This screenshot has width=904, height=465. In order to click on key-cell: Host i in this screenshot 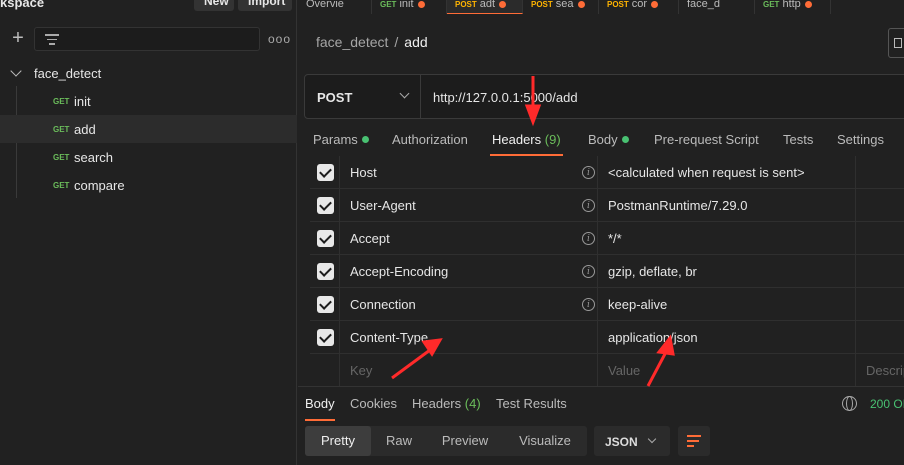, I will do `click(468, 172)`.